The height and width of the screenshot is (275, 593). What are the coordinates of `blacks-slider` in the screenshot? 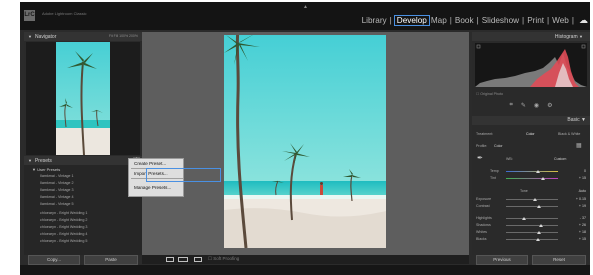 It's located at (532, 239).